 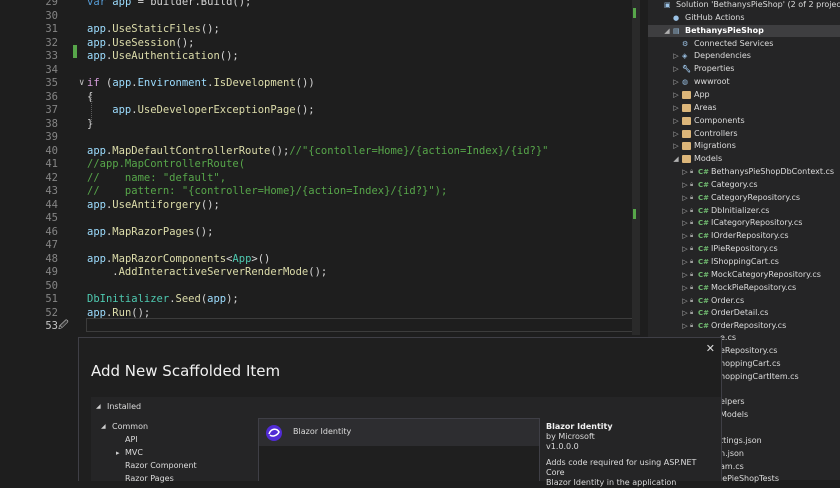 I want to click on solution-item: ▷ Components, so click(x=744, y=121).